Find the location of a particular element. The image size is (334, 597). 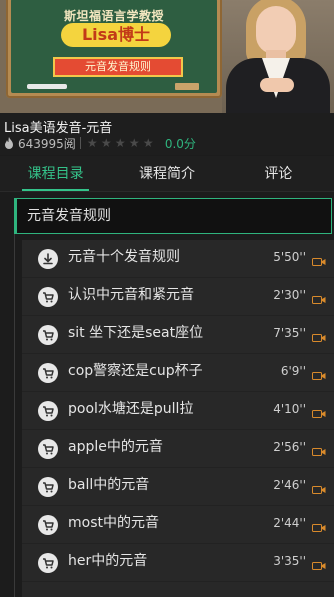

list-item: her中的元音 3'35'' is located at coordinates (178, 563).